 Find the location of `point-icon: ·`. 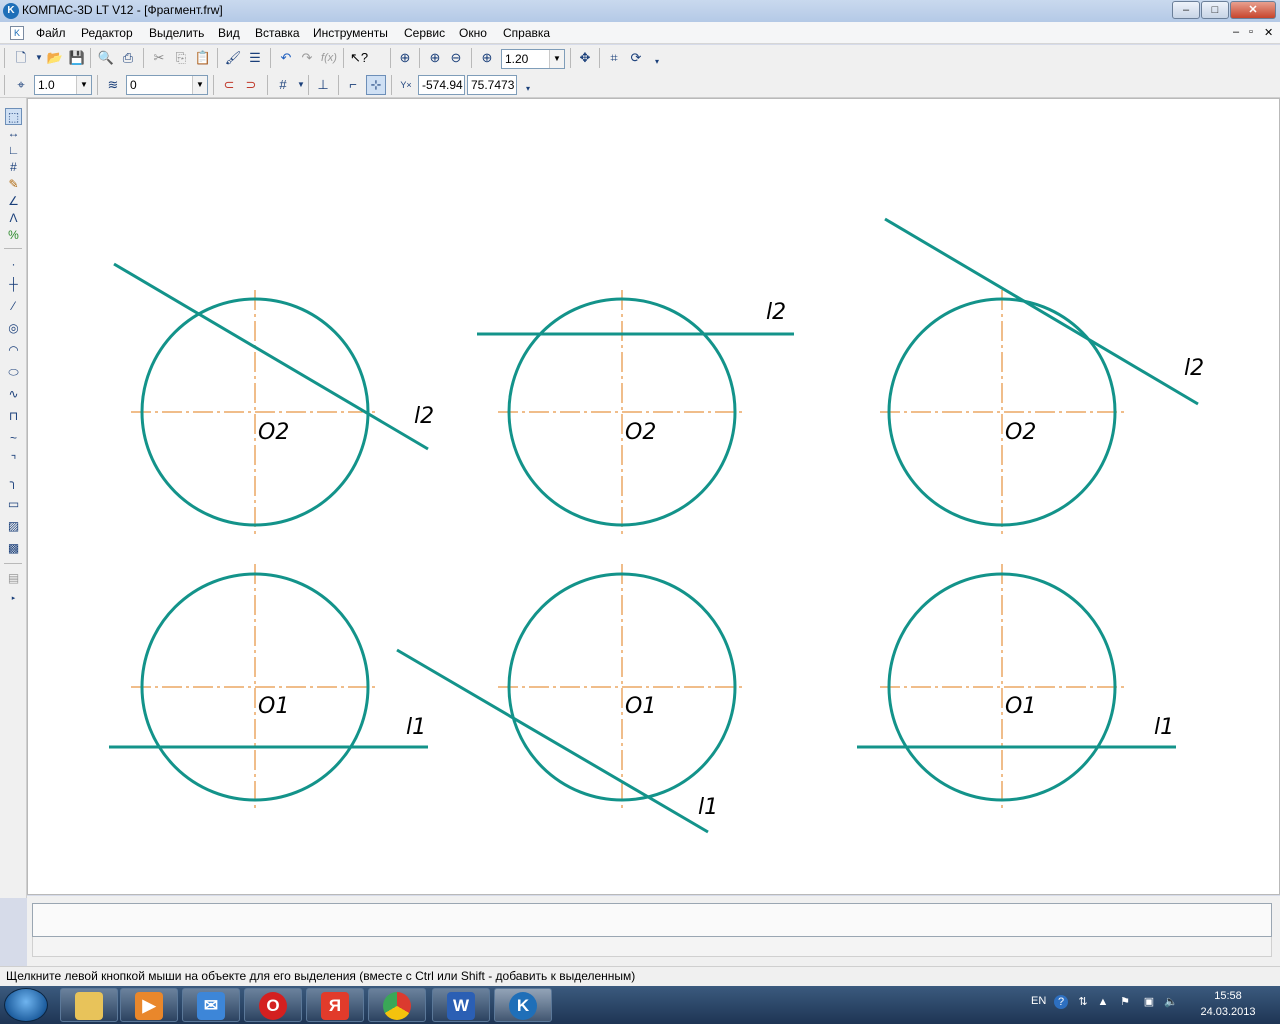

point-icon: · is located at coordinates (13, 264).